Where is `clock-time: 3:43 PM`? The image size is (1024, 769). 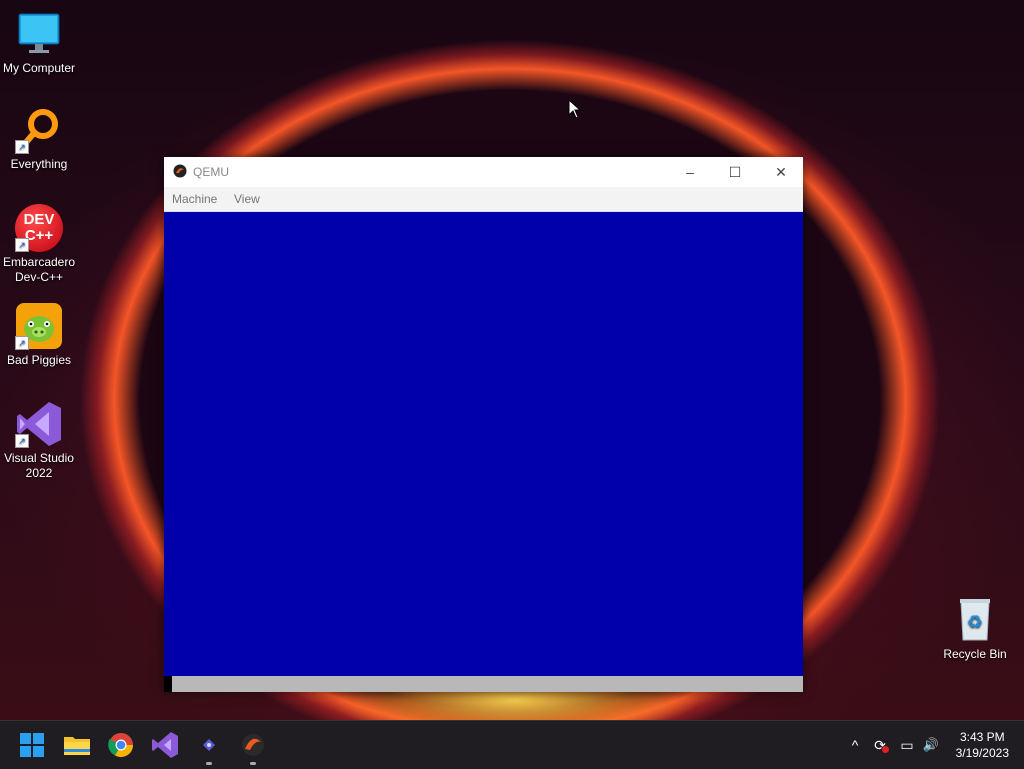 clock-time: 3:43 PM is located at coordinates (982, 737).